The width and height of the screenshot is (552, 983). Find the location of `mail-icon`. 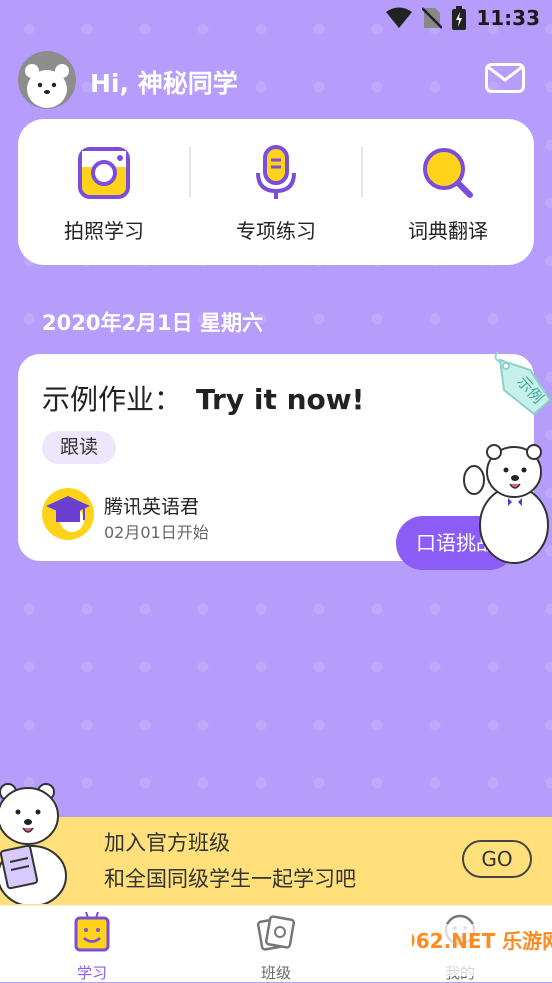

mail-icon is located at coordinates (505, 78).